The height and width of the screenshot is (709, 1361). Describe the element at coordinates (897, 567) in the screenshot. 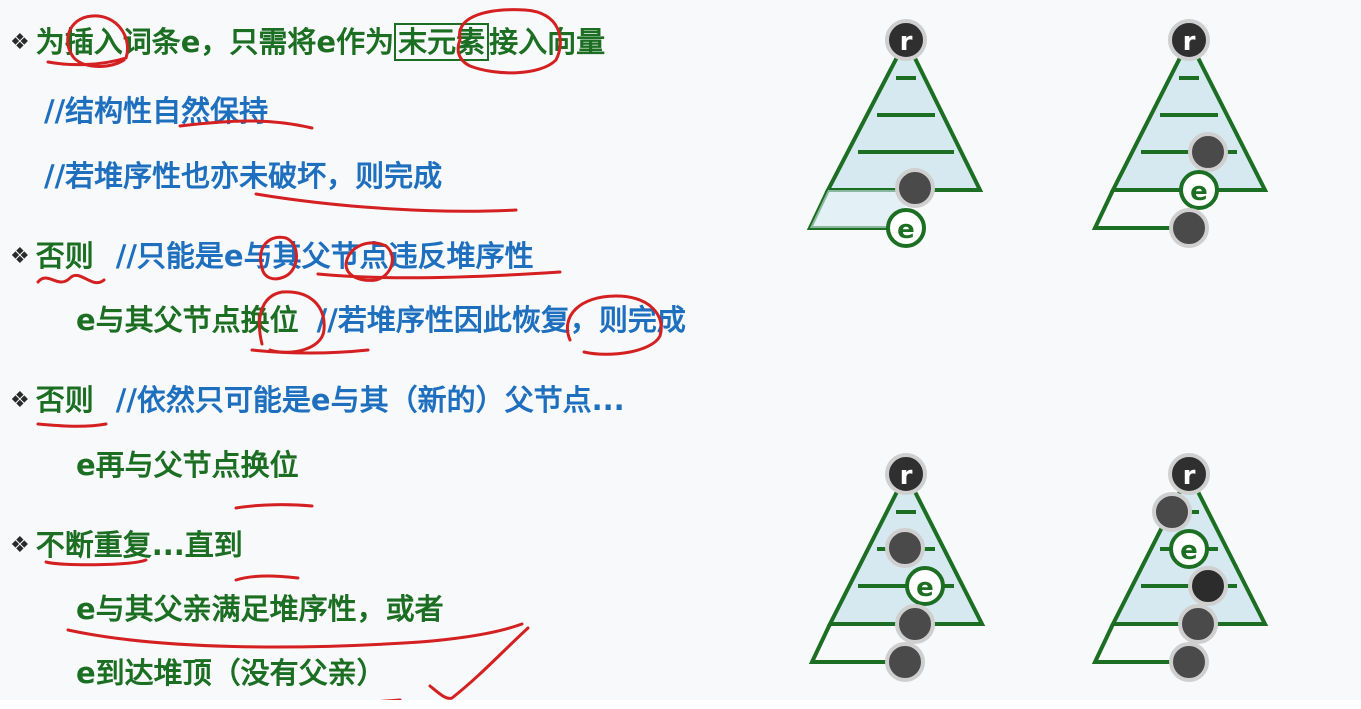

I see `heap-tree-step-3: r e` at that location.